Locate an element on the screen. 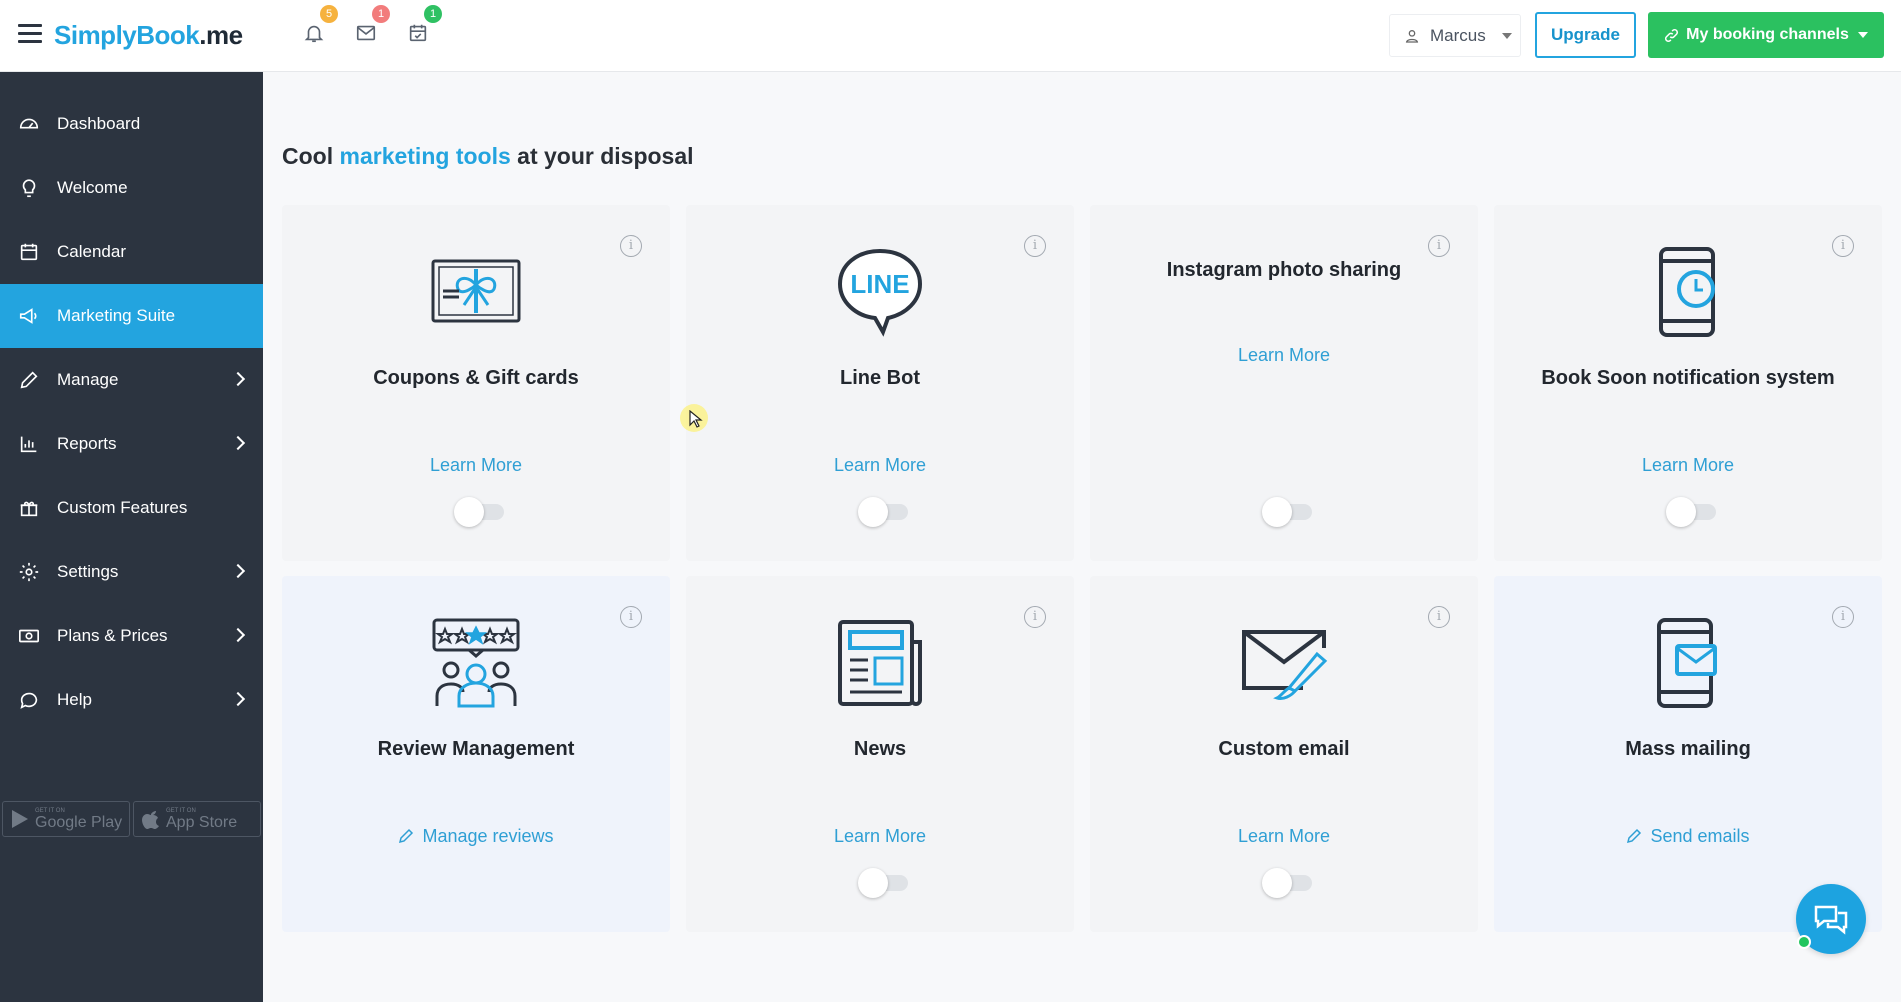 Image resolution: width=1901 pixels, height=1002 pixels. store-big-text: Google Play is located at coordinates (79, 822).